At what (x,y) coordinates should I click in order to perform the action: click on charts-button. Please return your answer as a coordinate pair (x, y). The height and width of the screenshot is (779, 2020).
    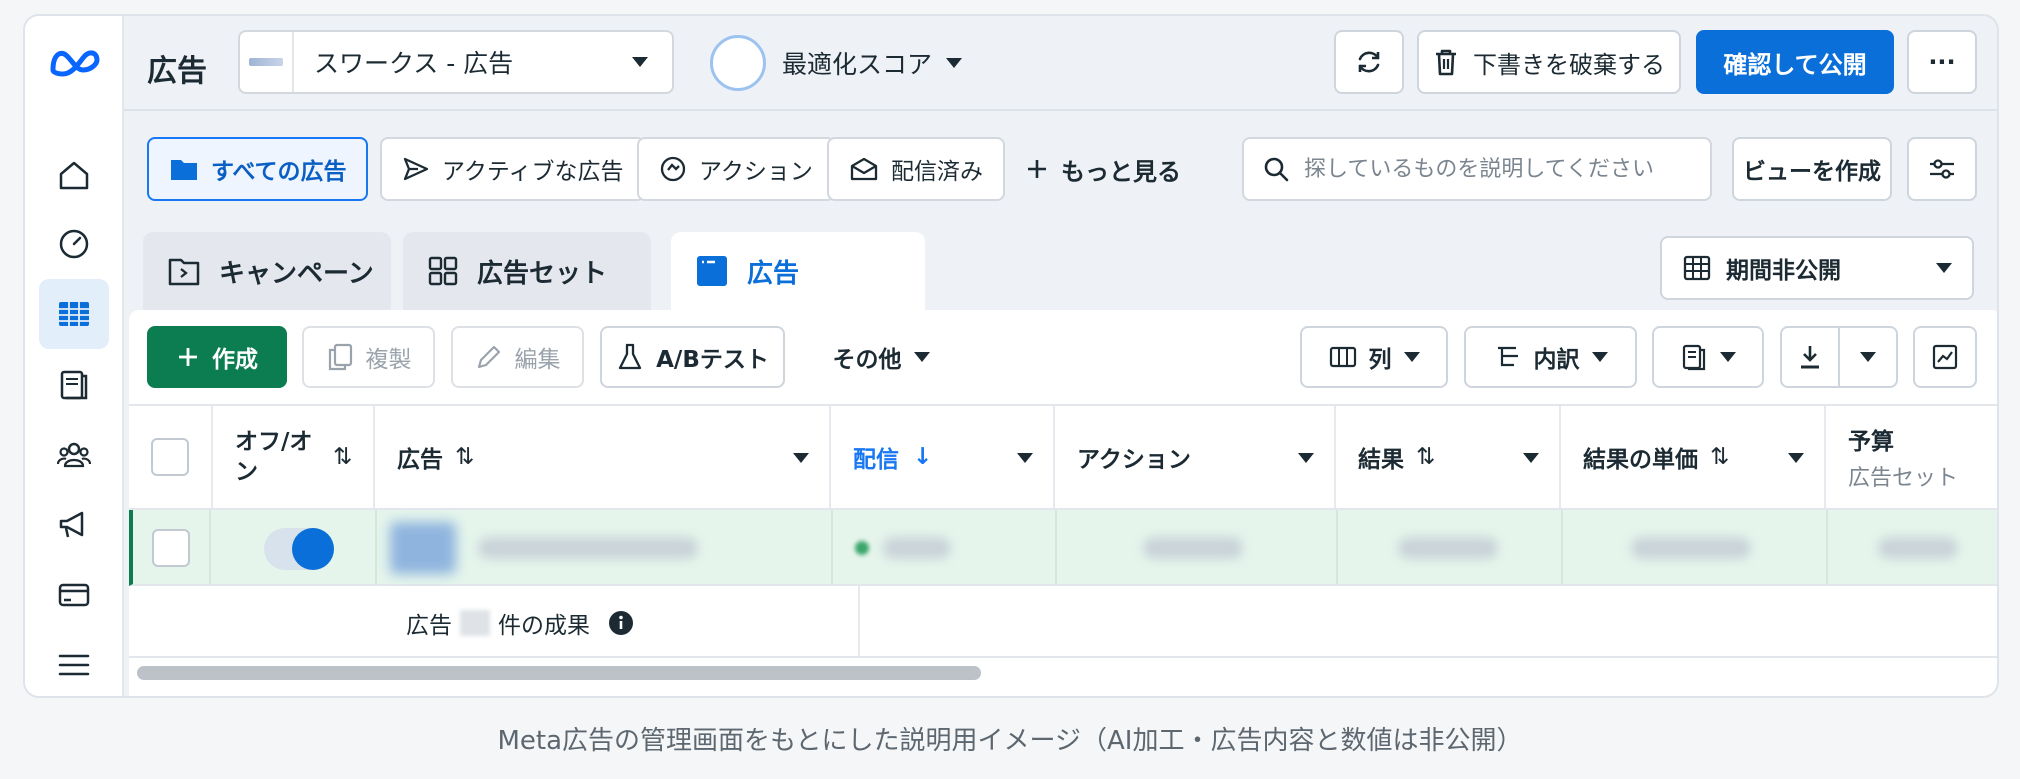
    Looking at the image, I should click on (1945, 357).